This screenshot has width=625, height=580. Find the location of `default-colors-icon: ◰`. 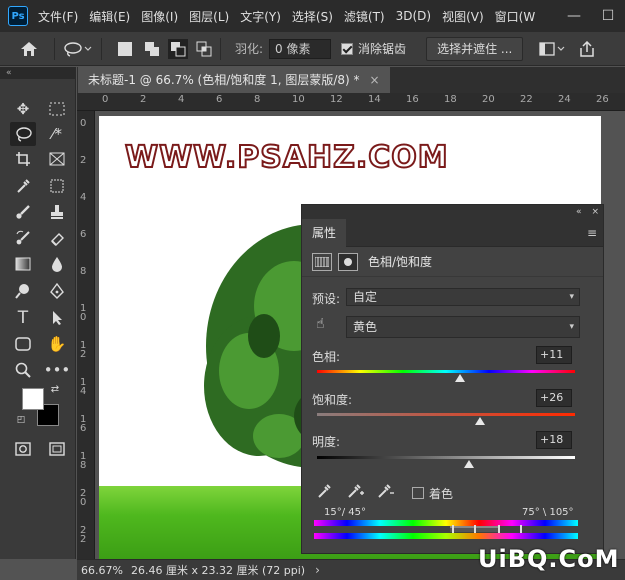

default-colors-icon: ◰ is located at coordinates (21, 420).